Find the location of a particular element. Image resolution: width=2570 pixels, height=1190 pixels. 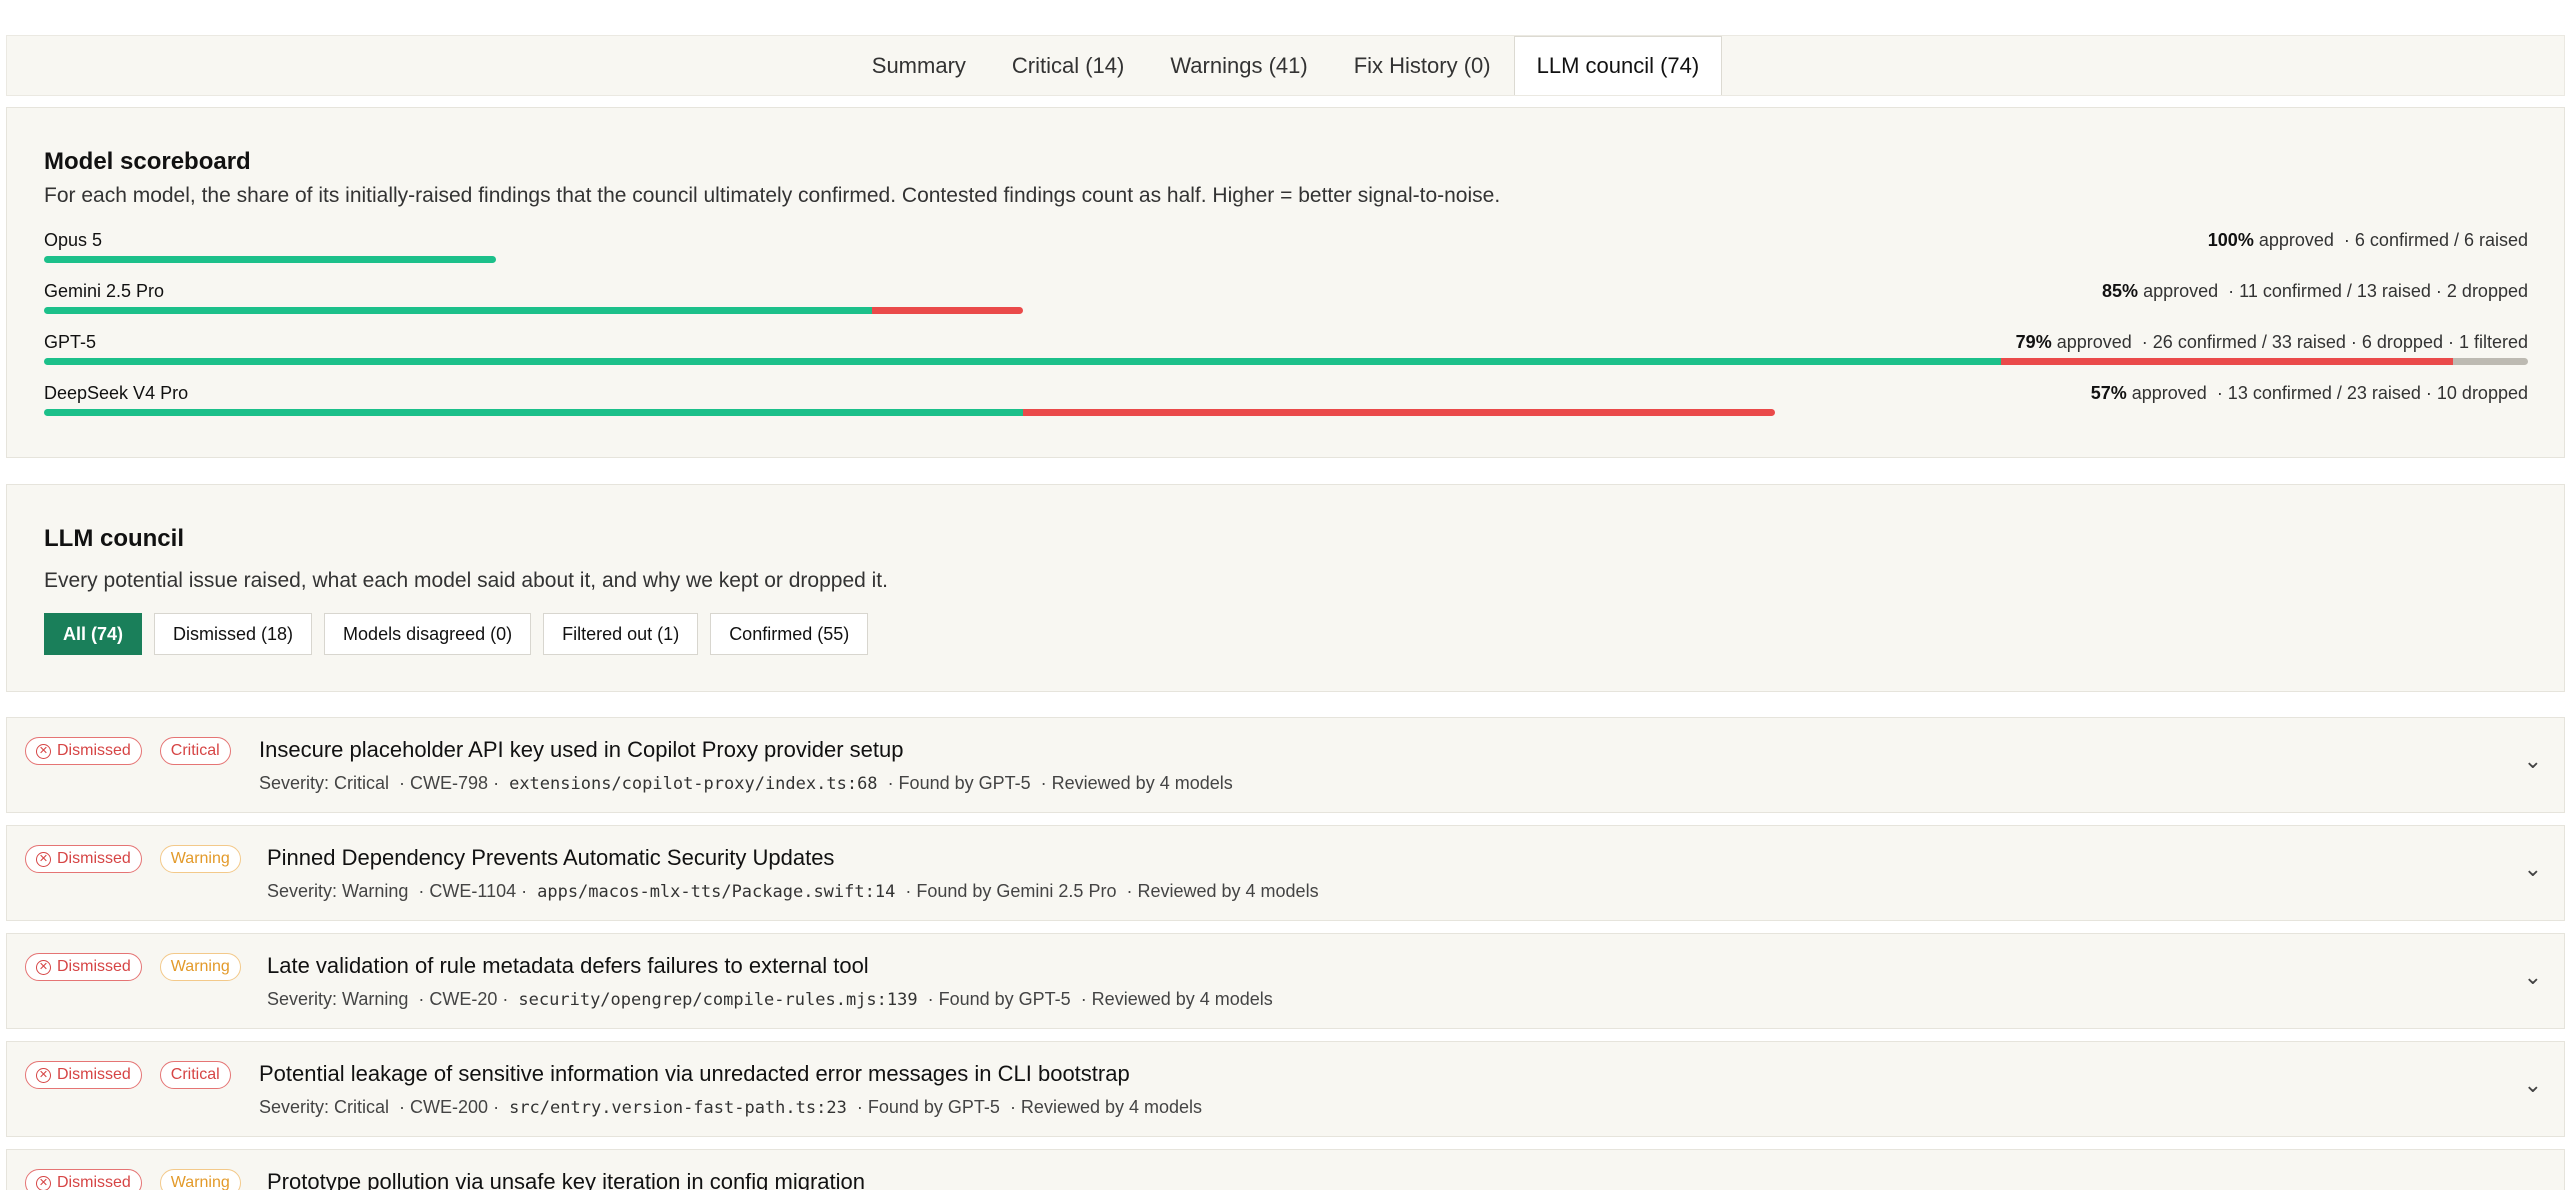

scoreboard-title: Model scoreboard is located at coordinates (147, 161).